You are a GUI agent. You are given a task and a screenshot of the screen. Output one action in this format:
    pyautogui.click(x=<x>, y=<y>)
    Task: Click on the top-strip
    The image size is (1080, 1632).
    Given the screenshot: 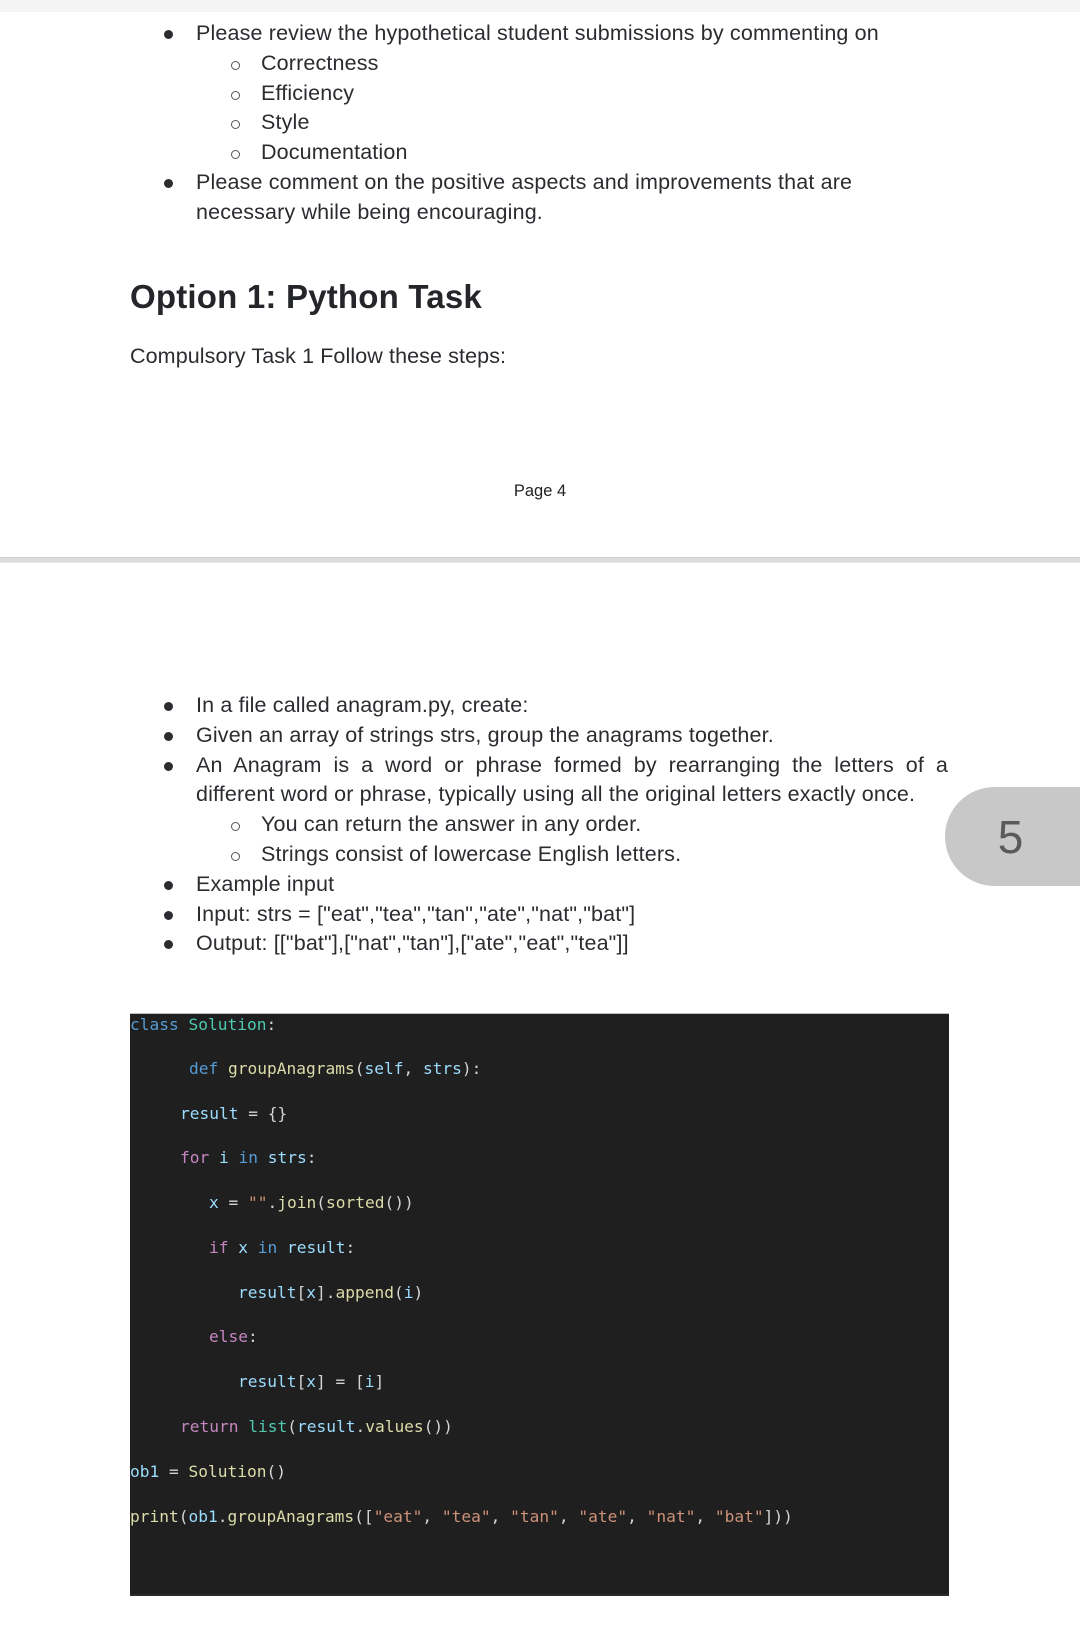 What is the action you would take?
    pyautogui.click(x=540, y=6)
    